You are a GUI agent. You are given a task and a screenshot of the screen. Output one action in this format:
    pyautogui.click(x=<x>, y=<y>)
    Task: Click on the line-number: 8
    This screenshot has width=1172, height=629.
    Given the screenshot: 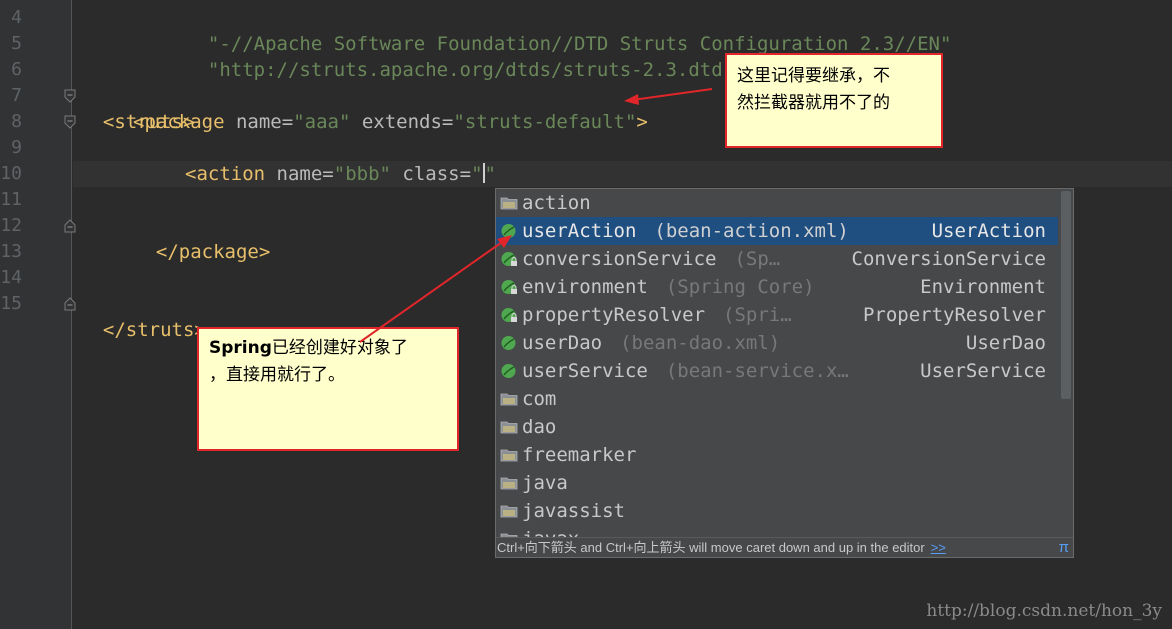 What is the action you would take?
    pyautogui.click(x=16, y=121)
    